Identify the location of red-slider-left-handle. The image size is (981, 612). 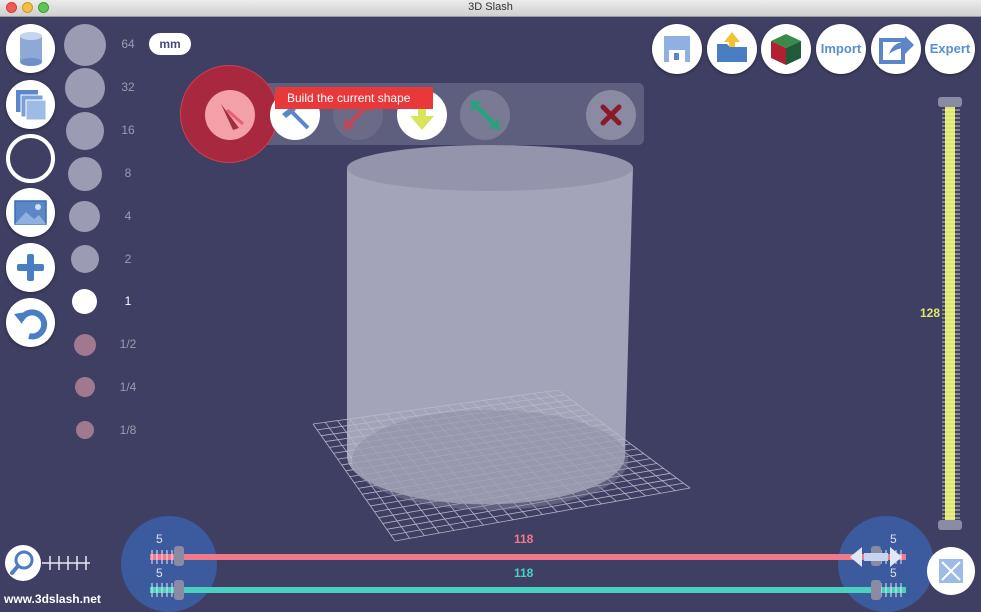
(179, 556).